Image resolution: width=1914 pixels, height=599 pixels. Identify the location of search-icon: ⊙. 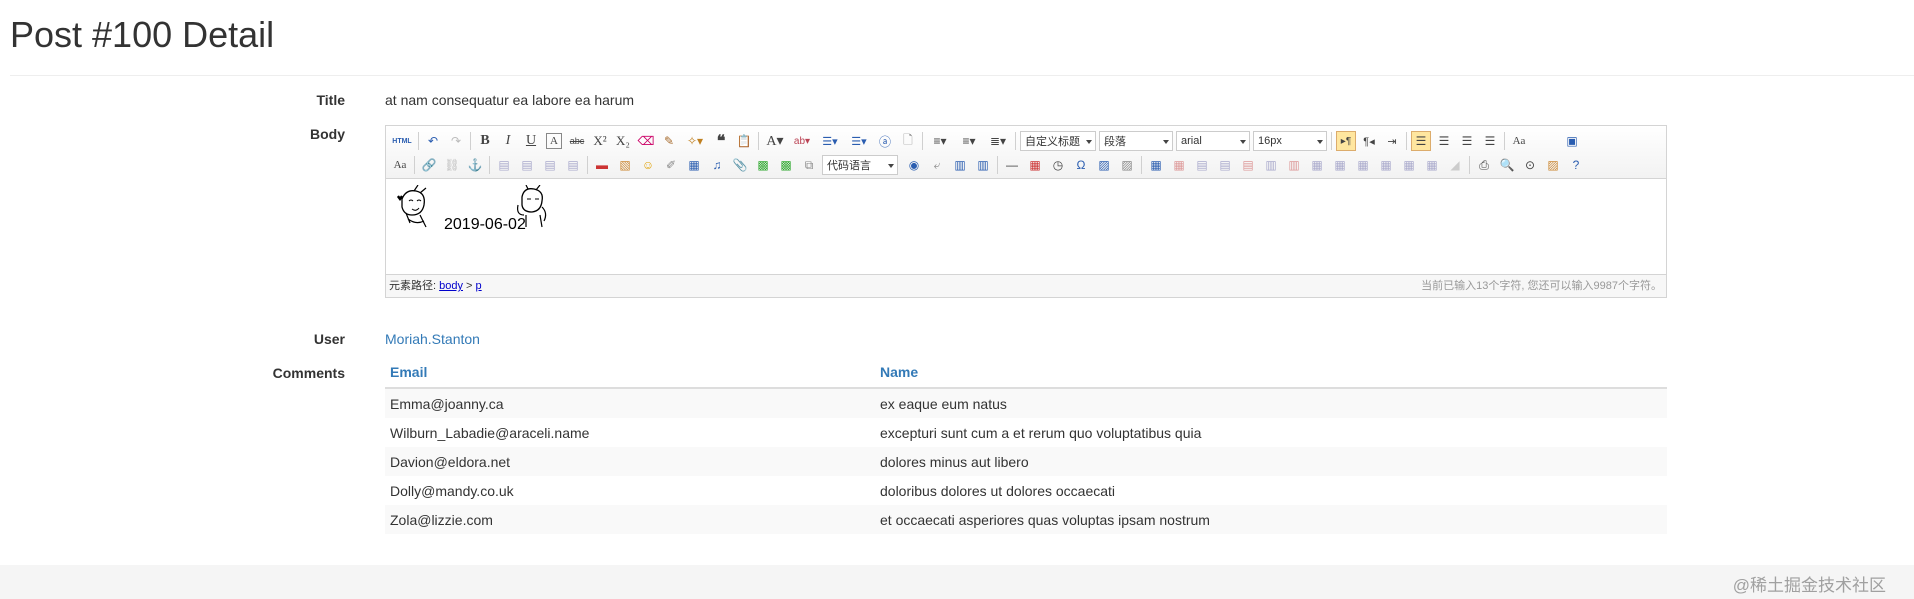
(1530, 165).